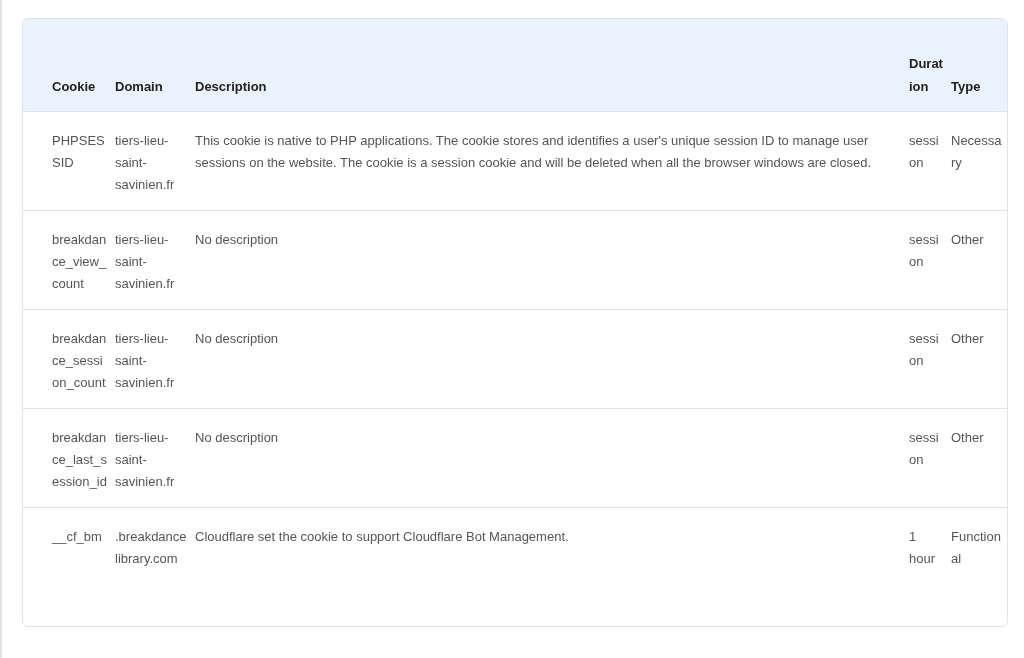 This screenshot has height=658, width=1024. I want to click on column-header: Domain, so click(139, 86).